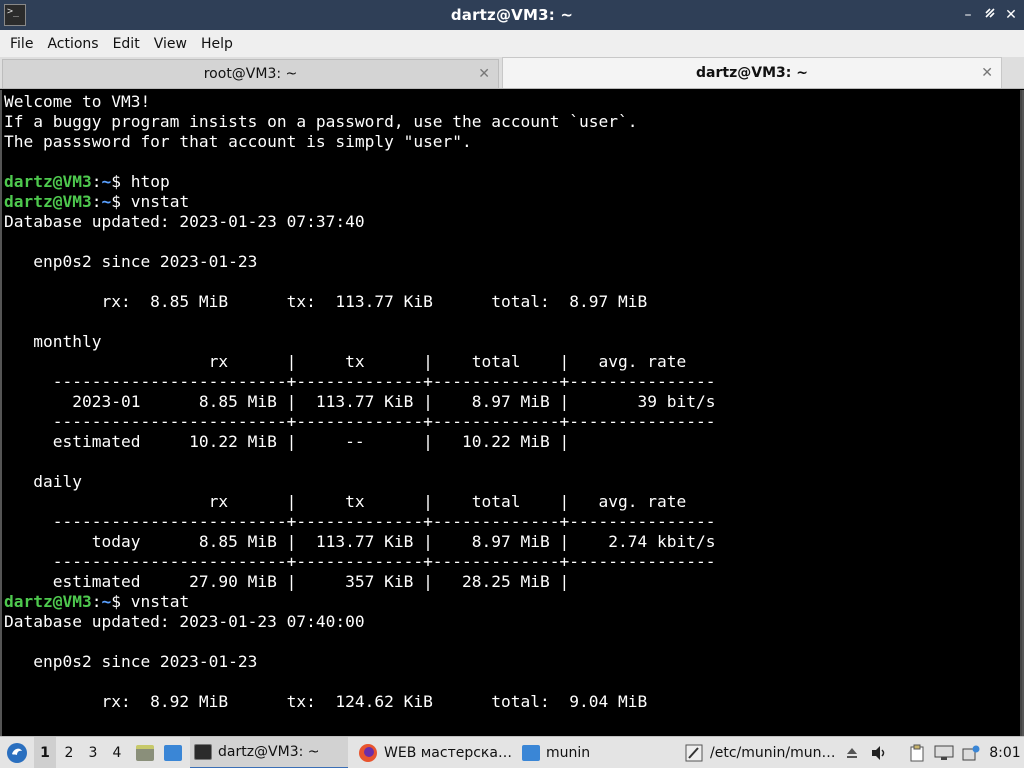 The image size is (1024, 768). Describe the element at coordinates (359, 482) in the screenshot. I see `terminal-output-line: daily` at that location.